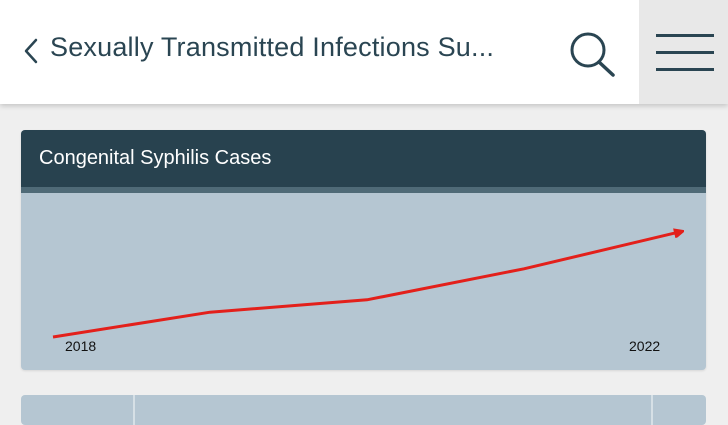 This screenshot has height=425, width=728. Describe the element at coordinates (80, 346) in the screenshot. I see `x-tick-label-start: 2018` at that location.